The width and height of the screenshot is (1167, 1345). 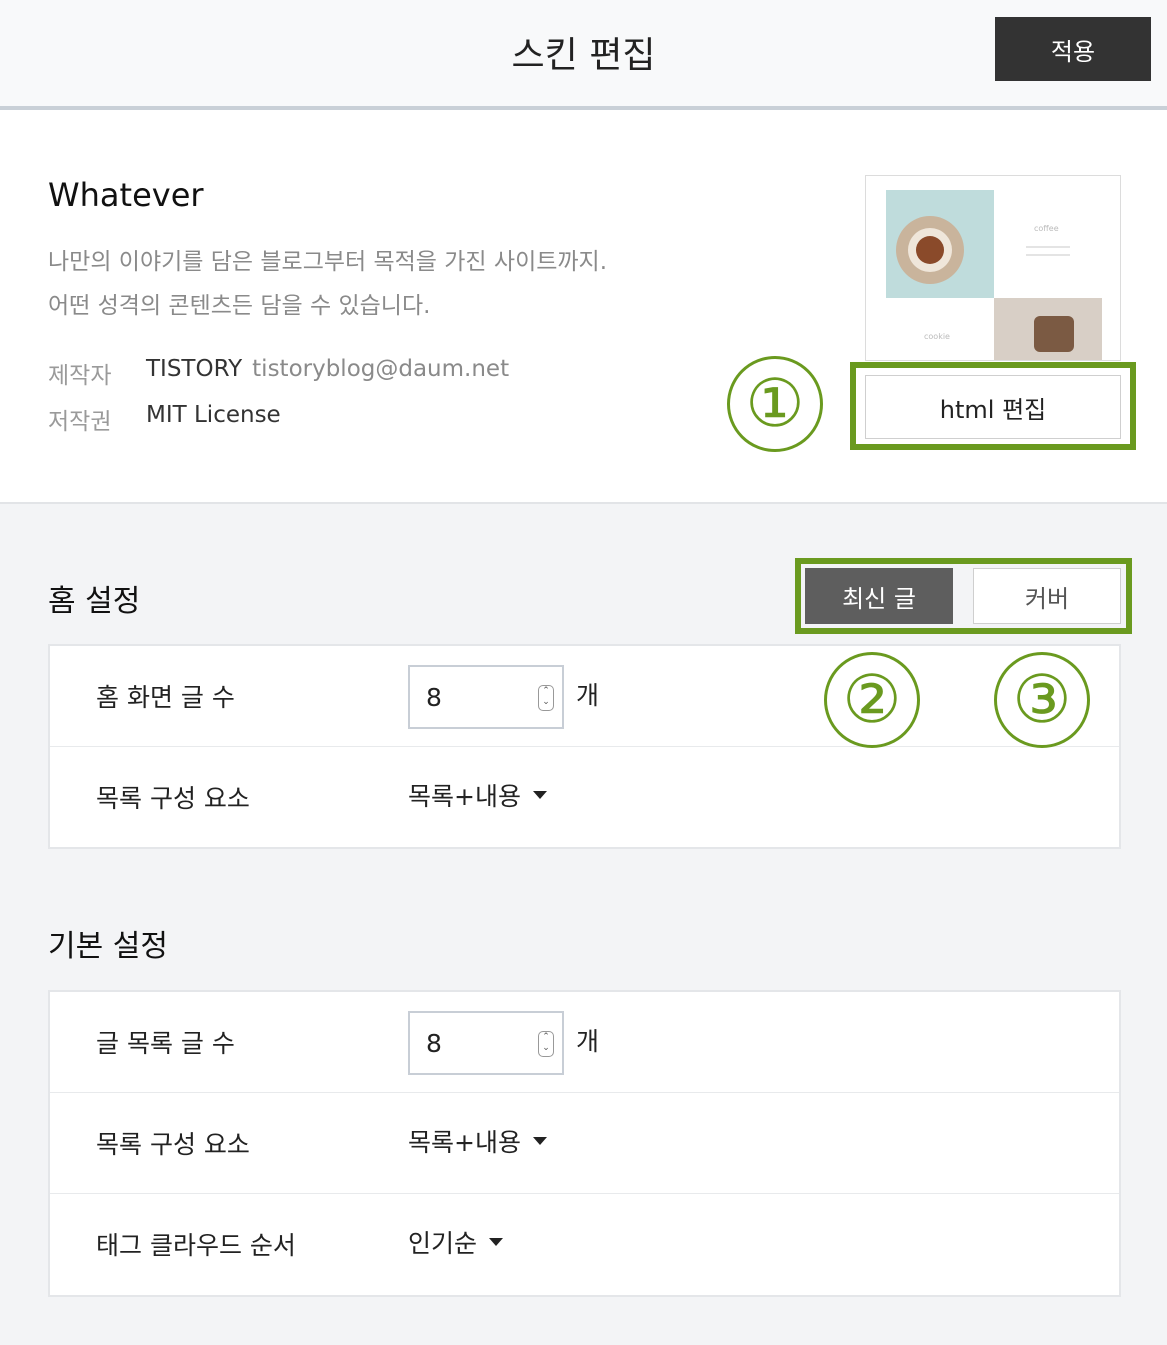 I want to click on author-name: TISTORY, so click(x=194, y=369).